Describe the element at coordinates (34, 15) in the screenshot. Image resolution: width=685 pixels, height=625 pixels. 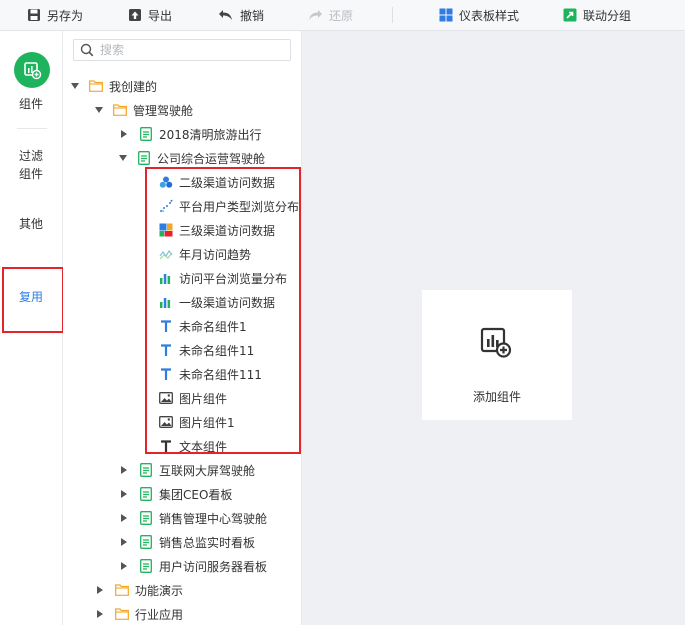
I see `save-icon` at that location.